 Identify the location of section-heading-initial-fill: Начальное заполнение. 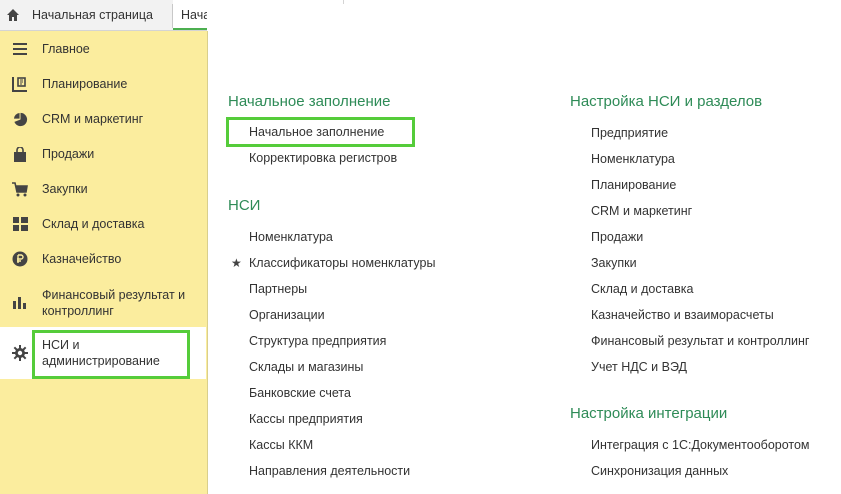
(309, 101).